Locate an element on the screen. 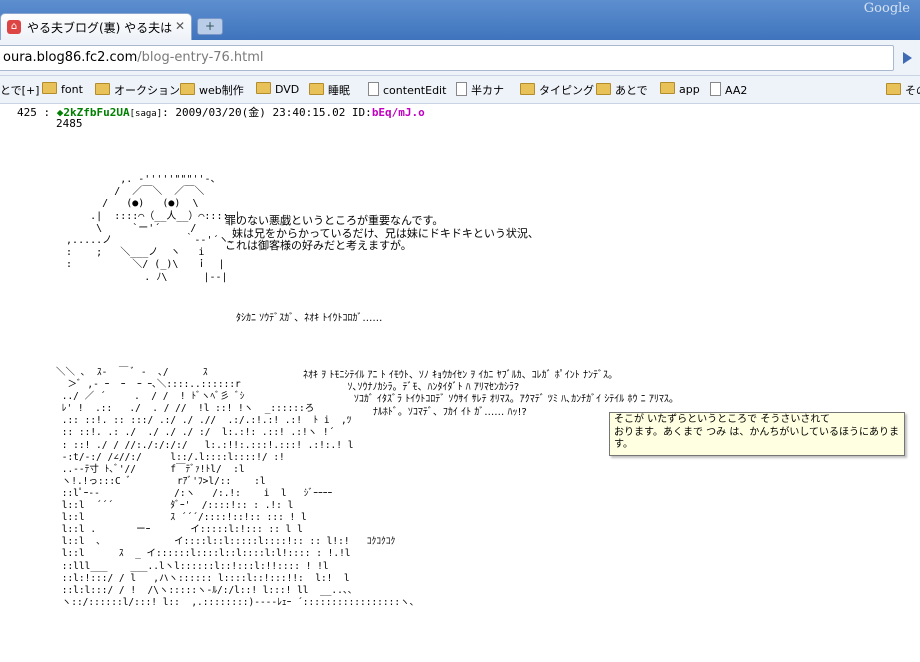  post-number: 425 : is located at coordinates (34, 112).